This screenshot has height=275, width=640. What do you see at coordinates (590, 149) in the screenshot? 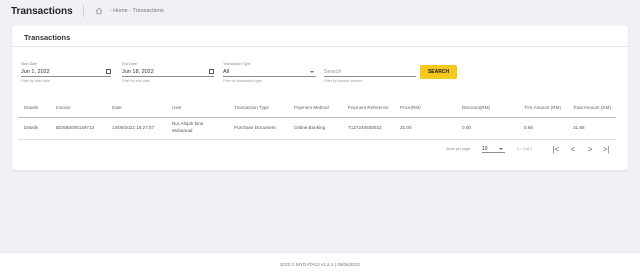
I see `next-page-icon: >` at bounding box center [590, 149].